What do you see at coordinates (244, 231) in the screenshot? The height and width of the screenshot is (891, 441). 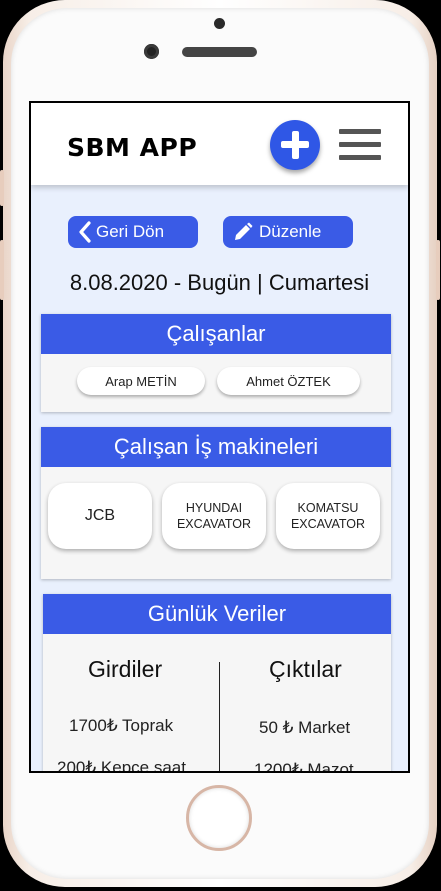 I see `pencil-icon` at bounding box center [244, 231].